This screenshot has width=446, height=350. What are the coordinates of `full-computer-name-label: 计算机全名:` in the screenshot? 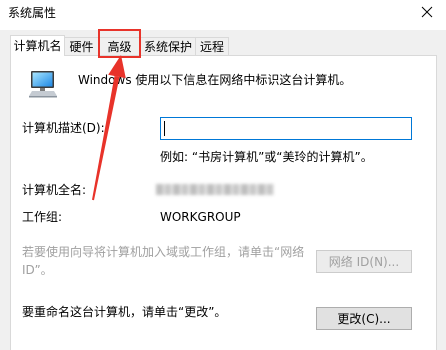 It's located at (54, 190).